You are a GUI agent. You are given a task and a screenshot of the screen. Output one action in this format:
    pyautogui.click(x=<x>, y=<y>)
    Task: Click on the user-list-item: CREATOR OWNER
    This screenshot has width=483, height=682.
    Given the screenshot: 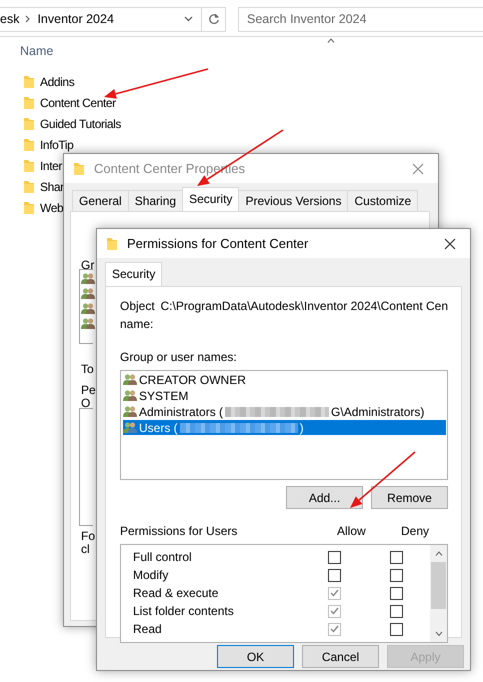 What is the action you would take?
    pyautogui.click(x=284, y=379)
    